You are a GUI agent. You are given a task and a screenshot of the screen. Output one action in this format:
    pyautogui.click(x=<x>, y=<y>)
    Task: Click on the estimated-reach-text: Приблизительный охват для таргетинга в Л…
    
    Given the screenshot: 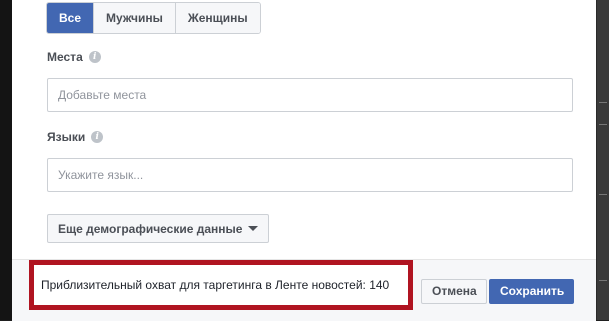 What is the action you would take?
    pyautogui.click(x=215, y=285)
    